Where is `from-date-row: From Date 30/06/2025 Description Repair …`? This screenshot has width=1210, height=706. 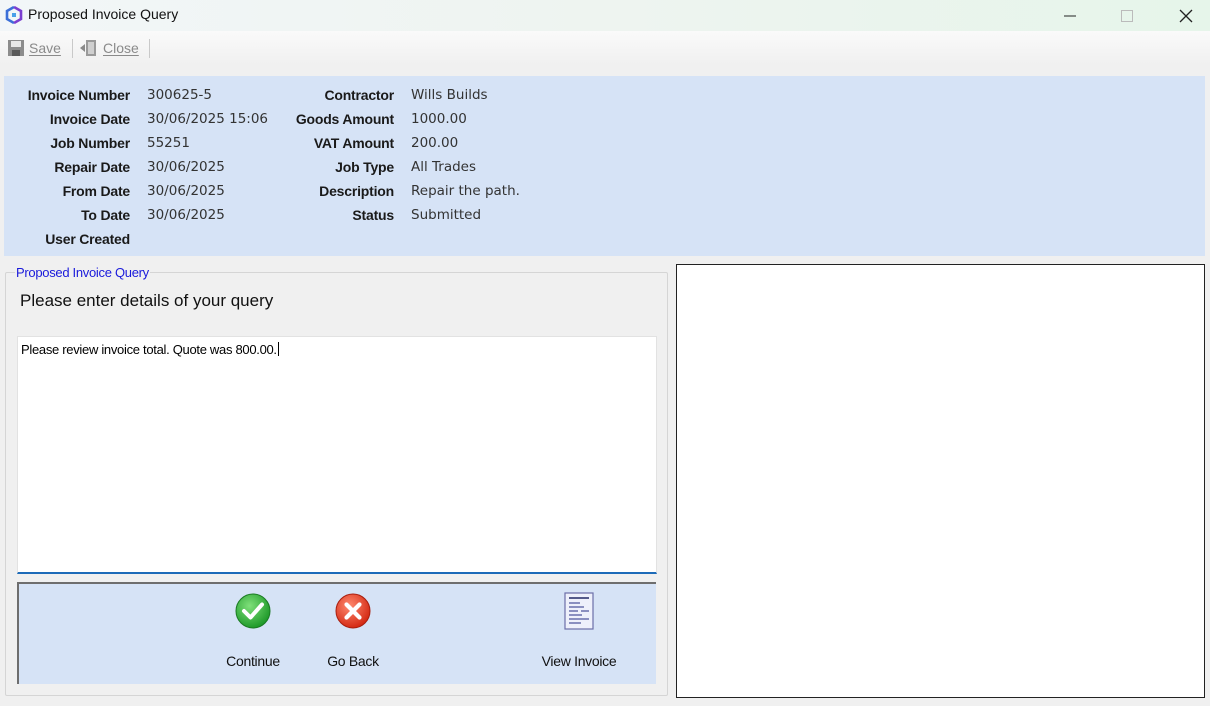 from-date-row: From Date 30/06/2025 Description Repair … is located at coordinates (304, 191).